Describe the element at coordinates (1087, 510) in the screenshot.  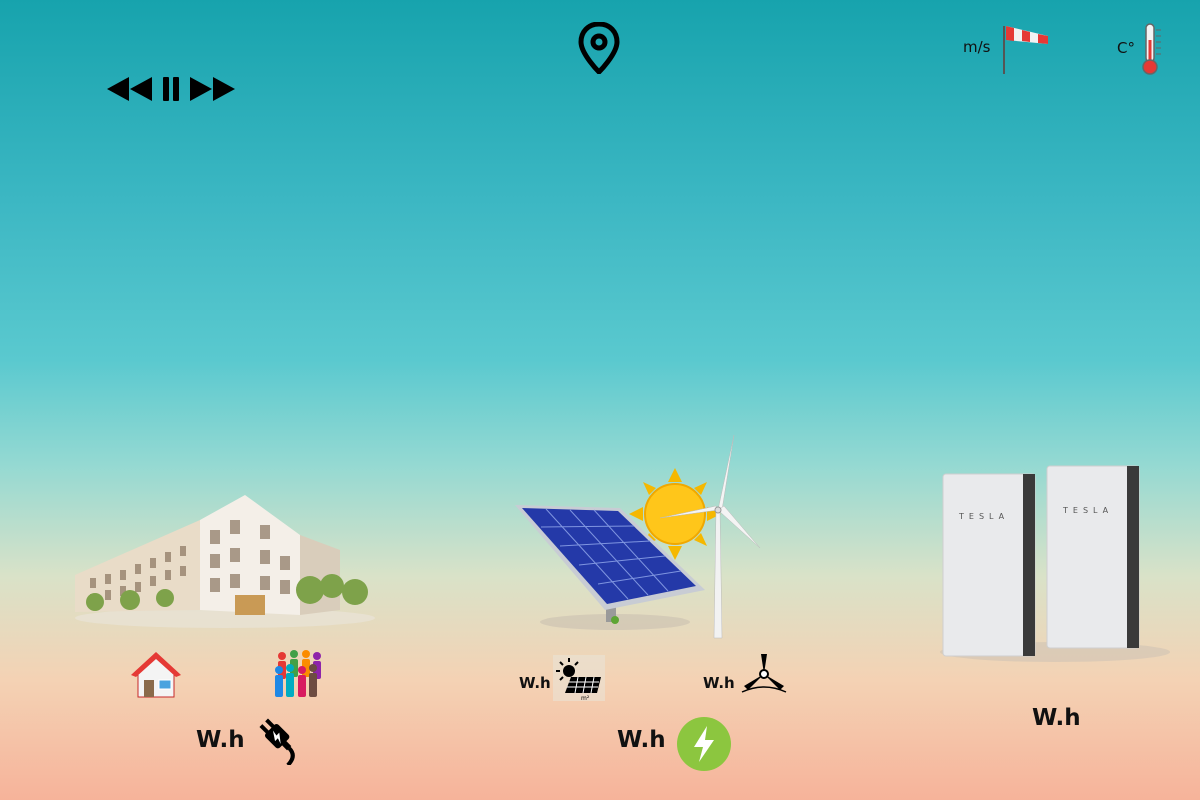
I see `powerwall-right-brand: TESLA` at that location.